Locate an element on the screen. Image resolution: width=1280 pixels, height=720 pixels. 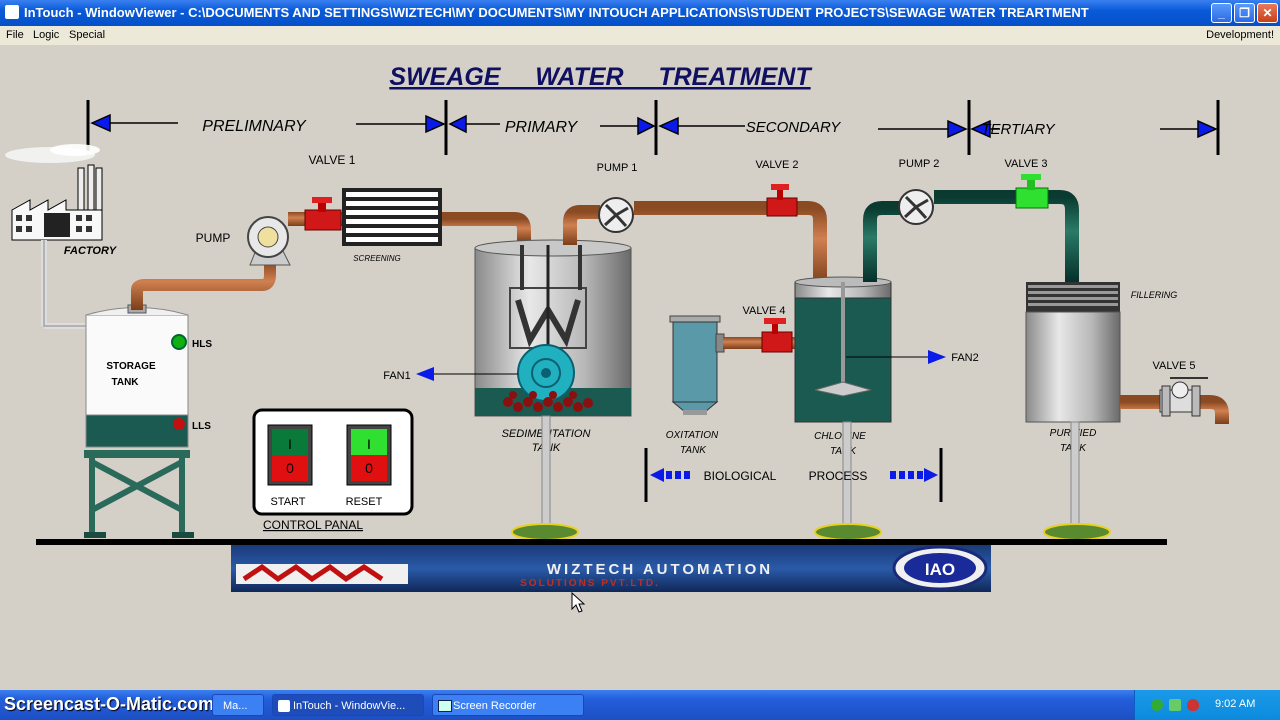
banner-sub: SOLUTIONS PVT.LTD. is located at coordinates (590, 583).